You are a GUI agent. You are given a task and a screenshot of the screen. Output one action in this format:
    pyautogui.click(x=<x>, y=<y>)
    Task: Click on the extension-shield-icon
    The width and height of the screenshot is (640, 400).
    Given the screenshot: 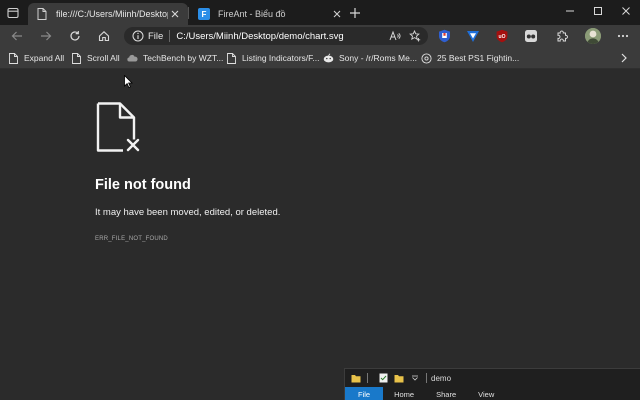 What is the action you would take?
    pyautogui.click(x=444, y=36)
    